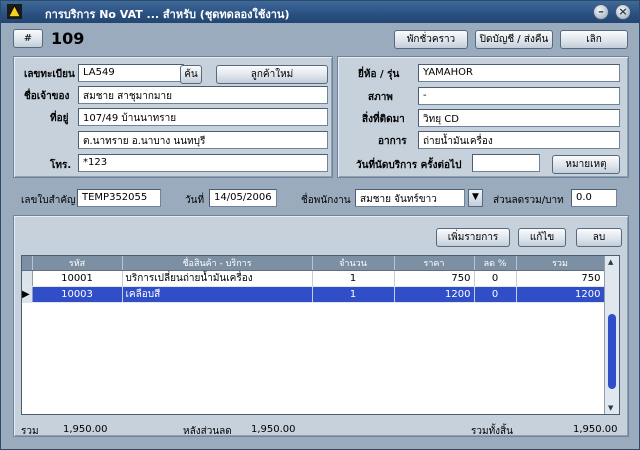  What do you see at coordinates (410, 198) in the screenshot?
I see `employee-select: สมชาย จันทร์ขาว` at bounding box center [410, 198].